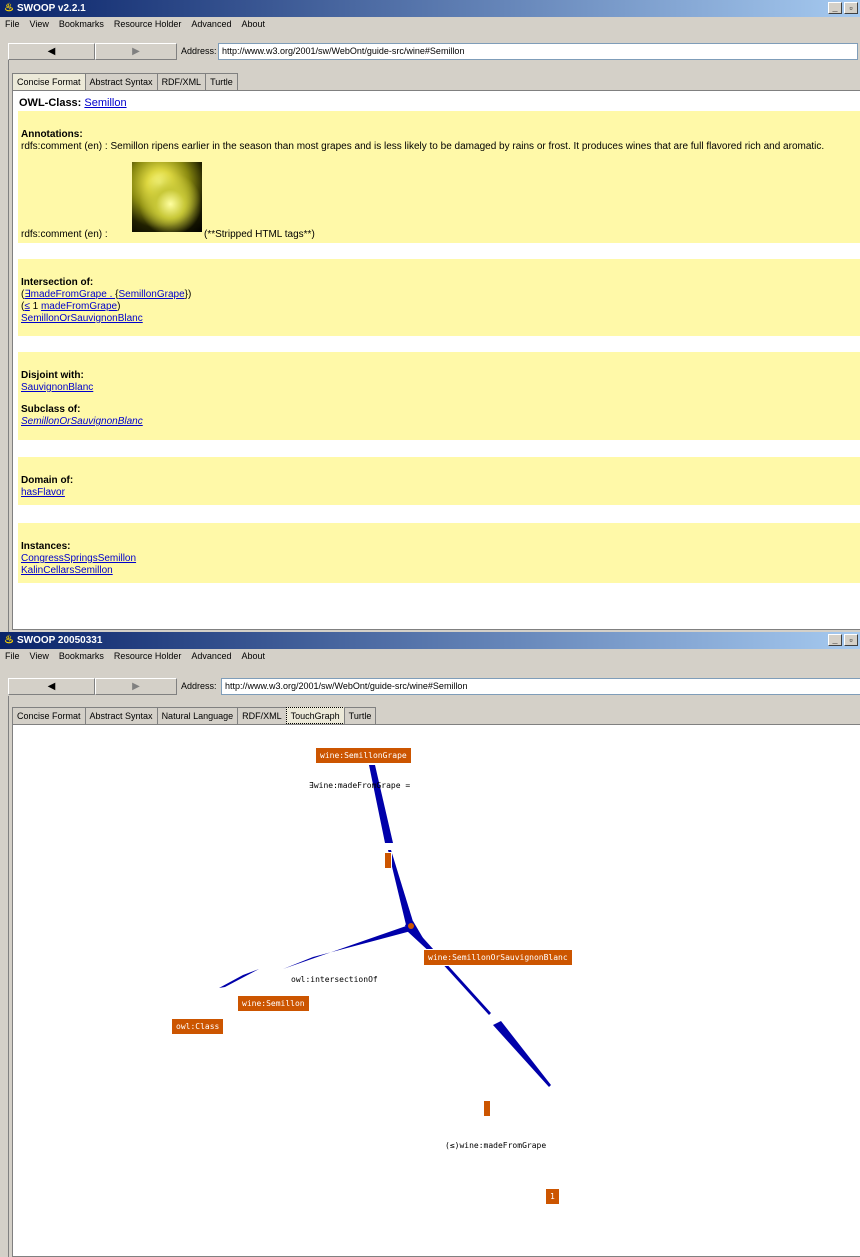 The width and height of the screenshot is (860, 1257). I want to click on class-header-prefix: OWL-Class:, so click(50, 103).